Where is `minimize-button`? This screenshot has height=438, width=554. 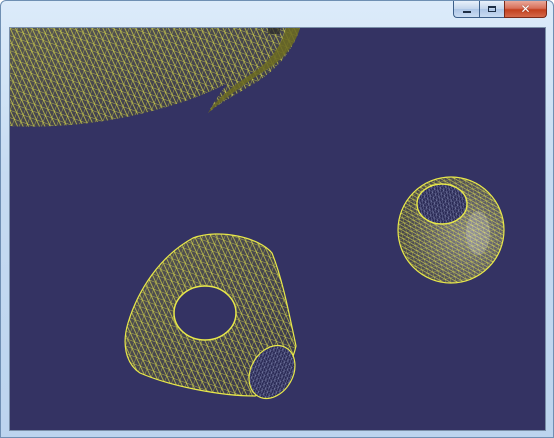
minimize-button is located at coordinates (466, 9).